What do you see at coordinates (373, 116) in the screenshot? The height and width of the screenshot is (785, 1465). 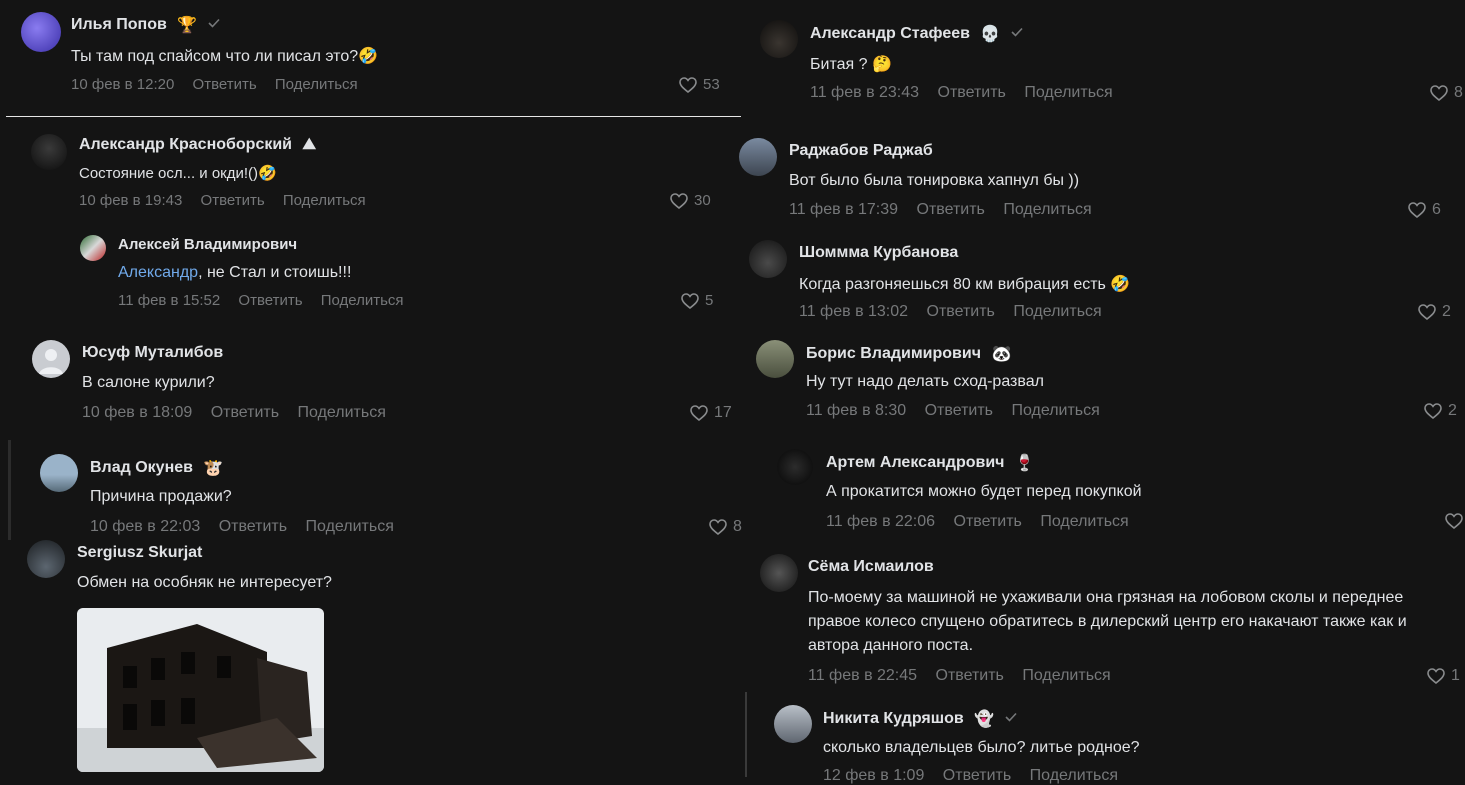 I see `thread-divider` at bounding box center [373, 116].